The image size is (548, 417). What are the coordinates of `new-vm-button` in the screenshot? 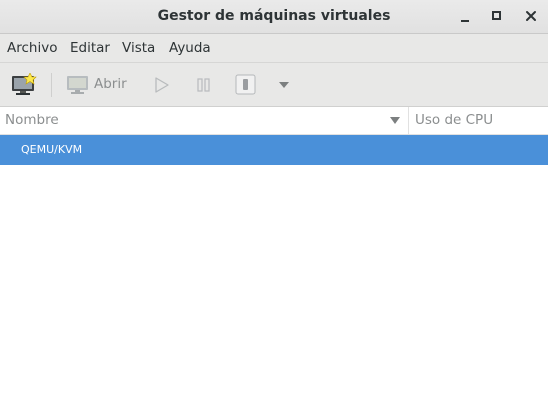 It's located at (25, 84).